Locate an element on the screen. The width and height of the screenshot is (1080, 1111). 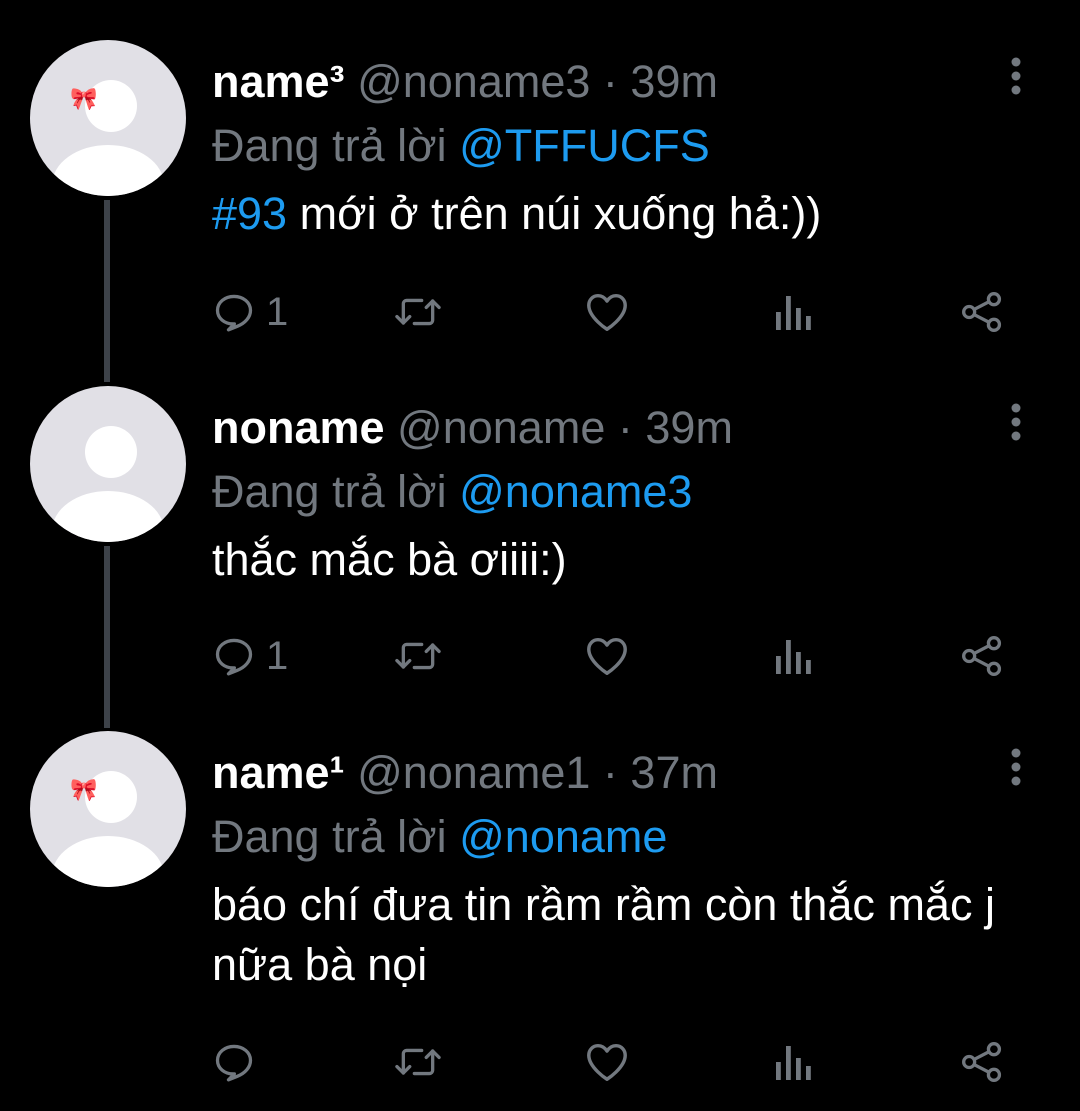
user-handle: @noname3 is located at coordinates (473, 81).